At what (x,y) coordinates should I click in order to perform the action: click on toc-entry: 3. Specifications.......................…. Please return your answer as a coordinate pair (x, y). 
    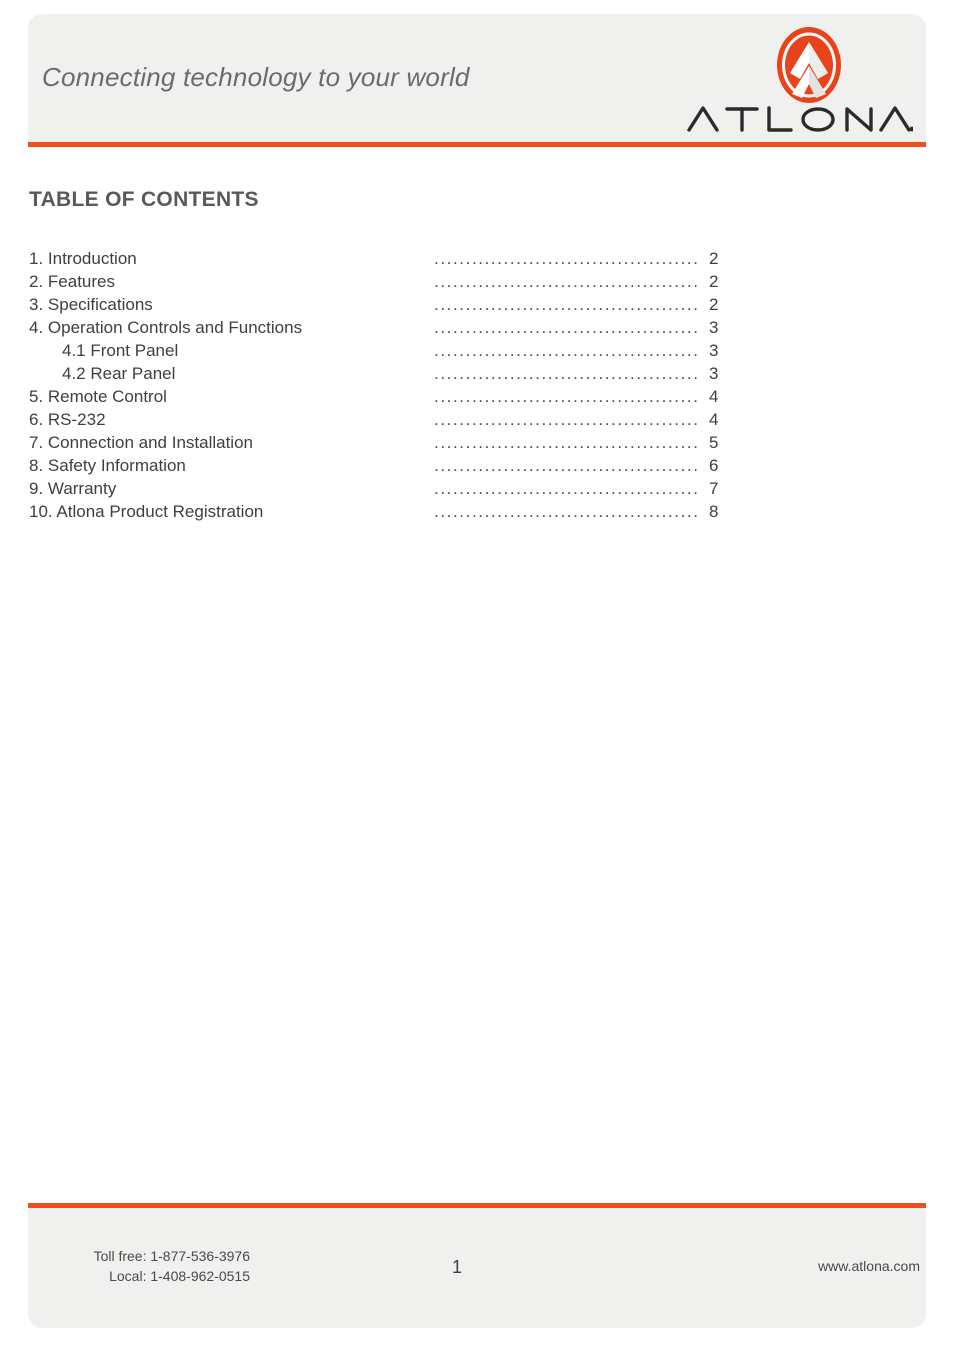
    Looking at the image, I should click on (379, 304).